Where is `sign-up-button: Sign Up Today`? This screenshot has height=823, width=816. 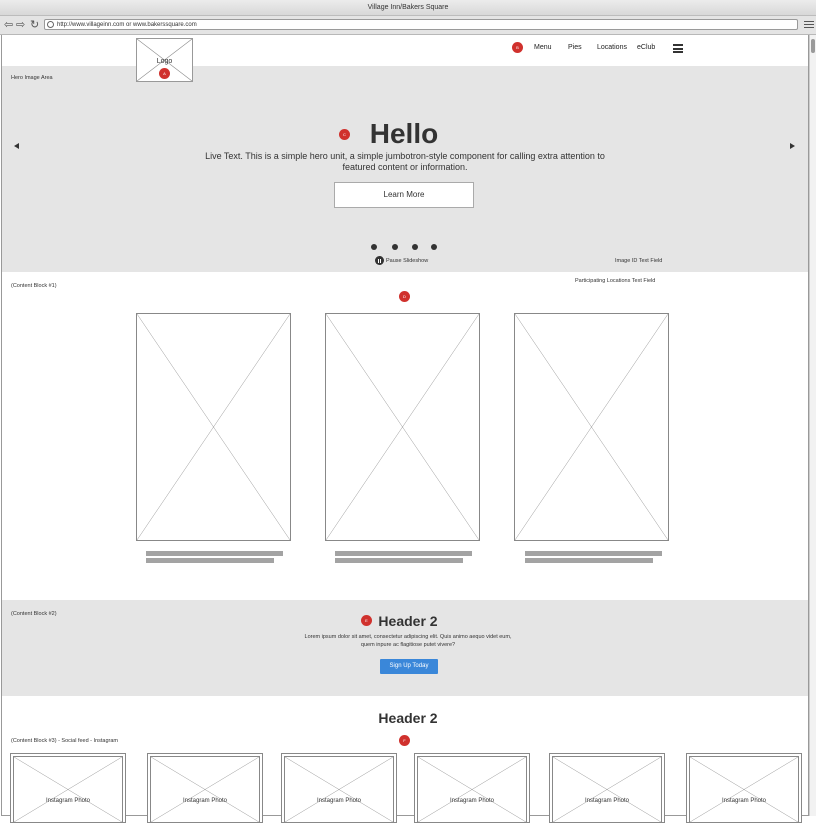 sign-up-button: Sign Up Today is located at coordinates (409, 666).